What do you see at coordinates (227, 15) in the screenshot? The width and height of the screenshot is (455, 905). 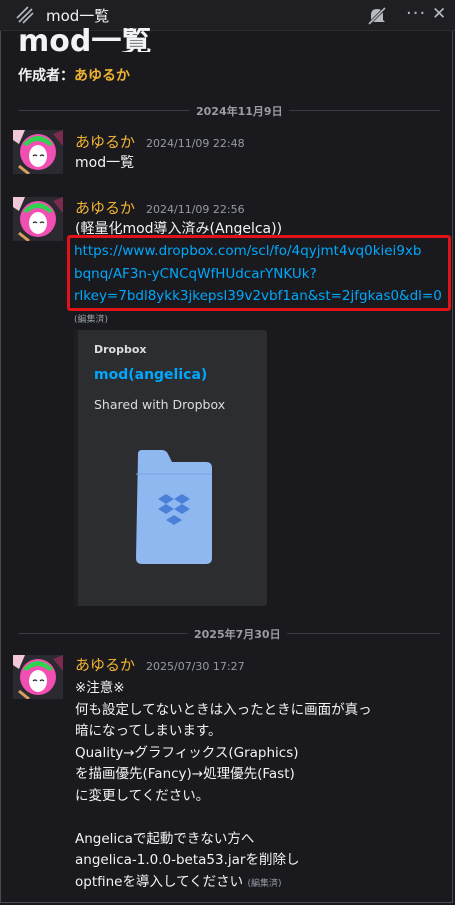 I see `thread-header-bar: mod一覧 ··· ✕` at bounding box center [227, 15].